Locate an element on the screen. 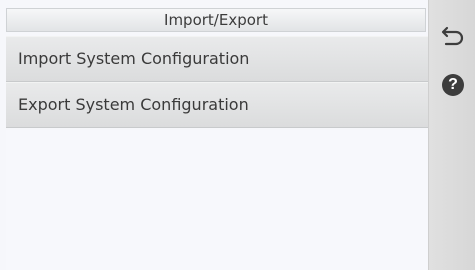 This screenshot has width=475, height=270. side-bar: ? is located at coordinates (451, 135).